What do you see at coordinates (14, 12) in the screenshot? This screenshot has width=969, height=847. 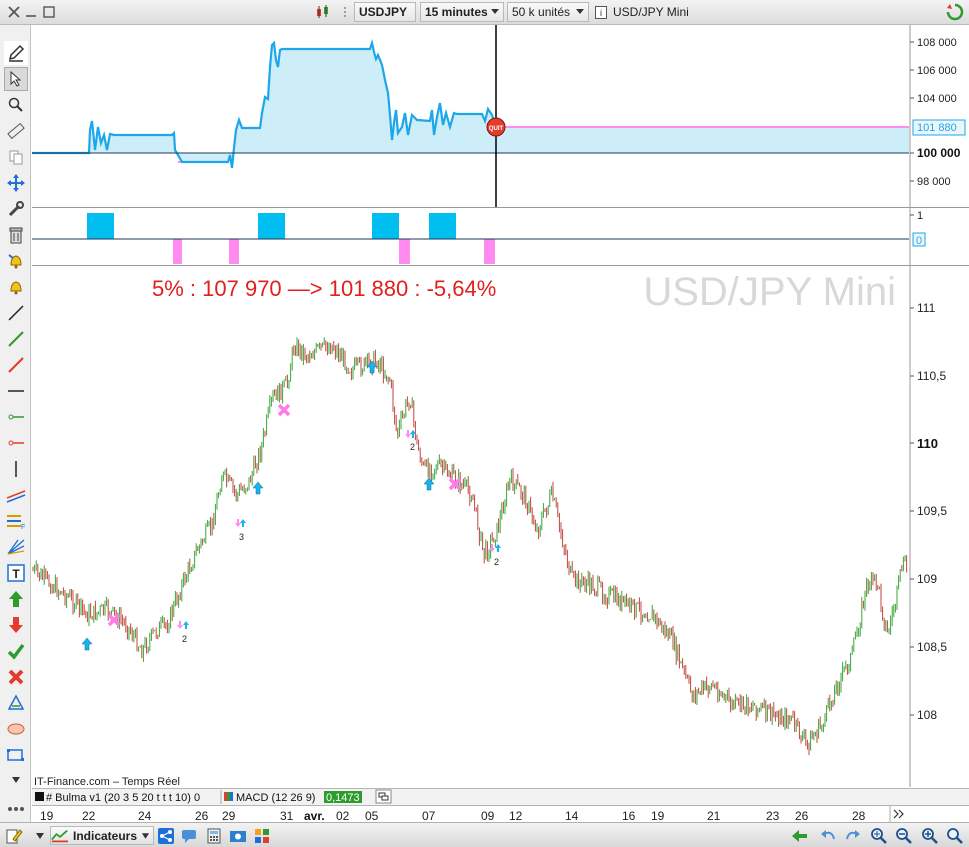 I see `close-icon` at bounding box center [14, 12].